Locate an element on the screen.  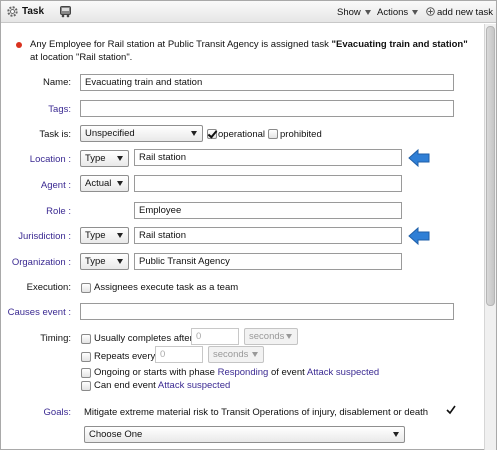
task-is-label: Task is: is located at coordinates (55, 134).